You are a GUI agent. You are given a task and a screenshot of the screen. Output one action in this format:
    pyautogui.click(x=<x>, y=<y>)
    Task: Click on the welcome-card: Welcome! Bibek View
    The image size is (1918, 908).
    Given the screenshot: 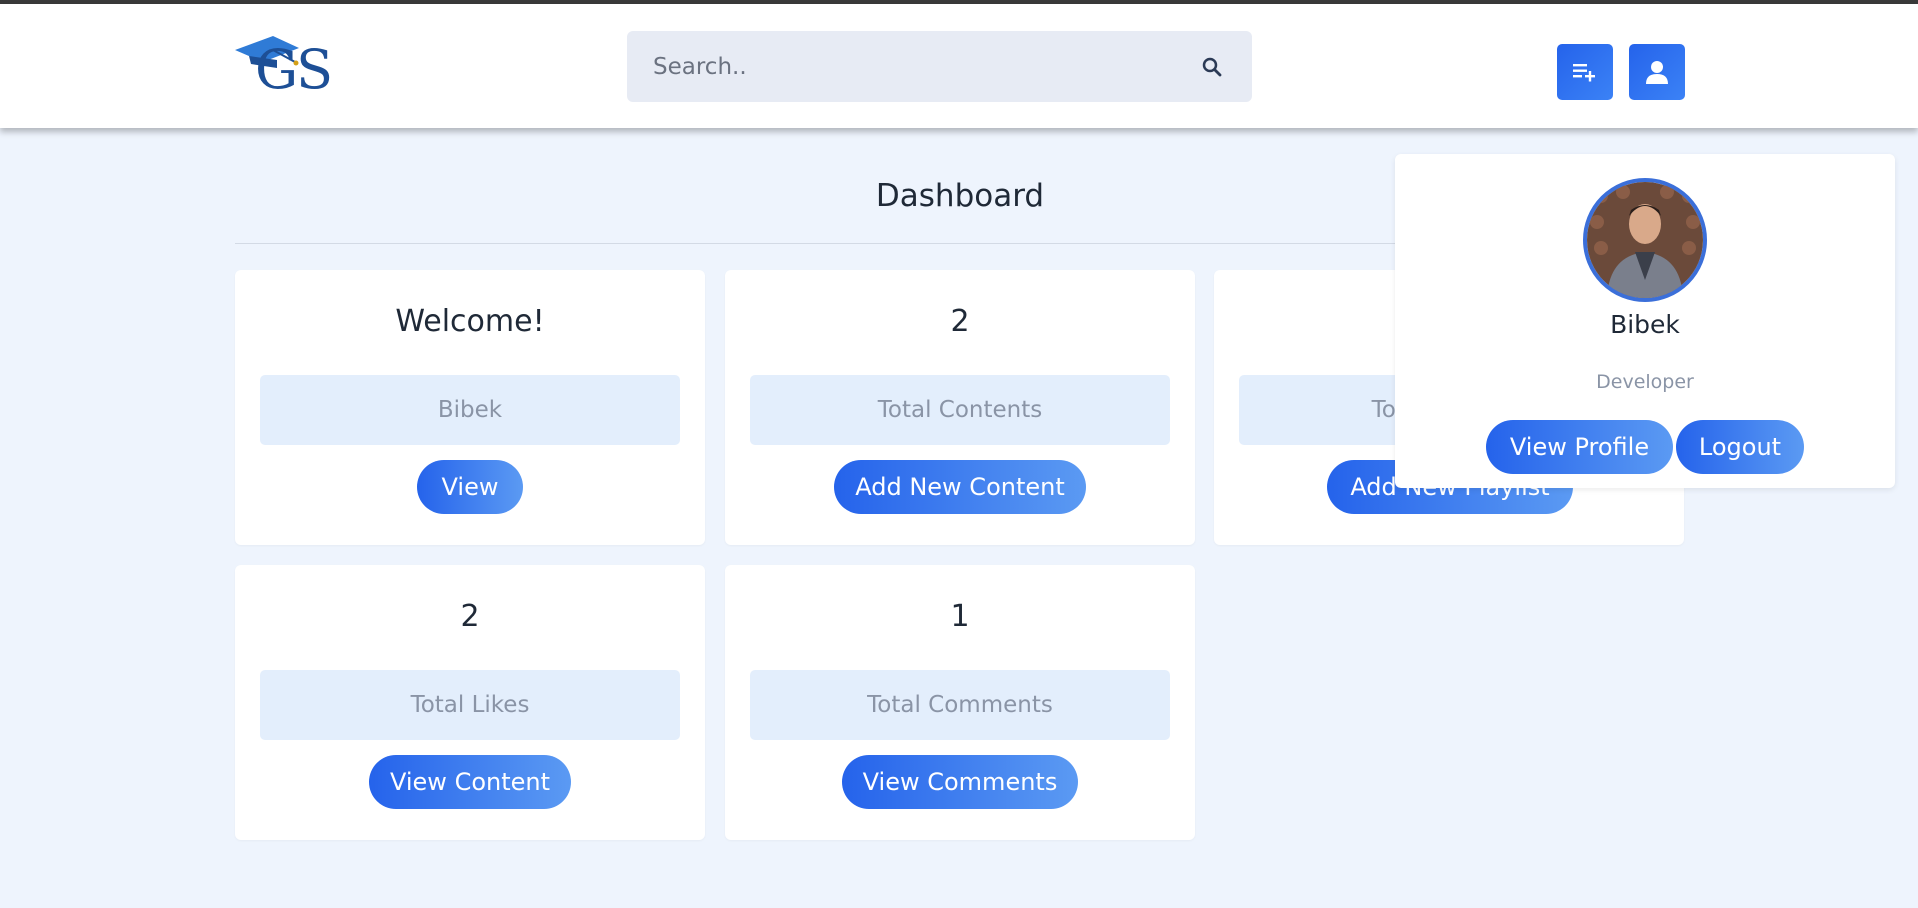 What is the action you would take?
    pyautogui.click(x=470, y=407)
    